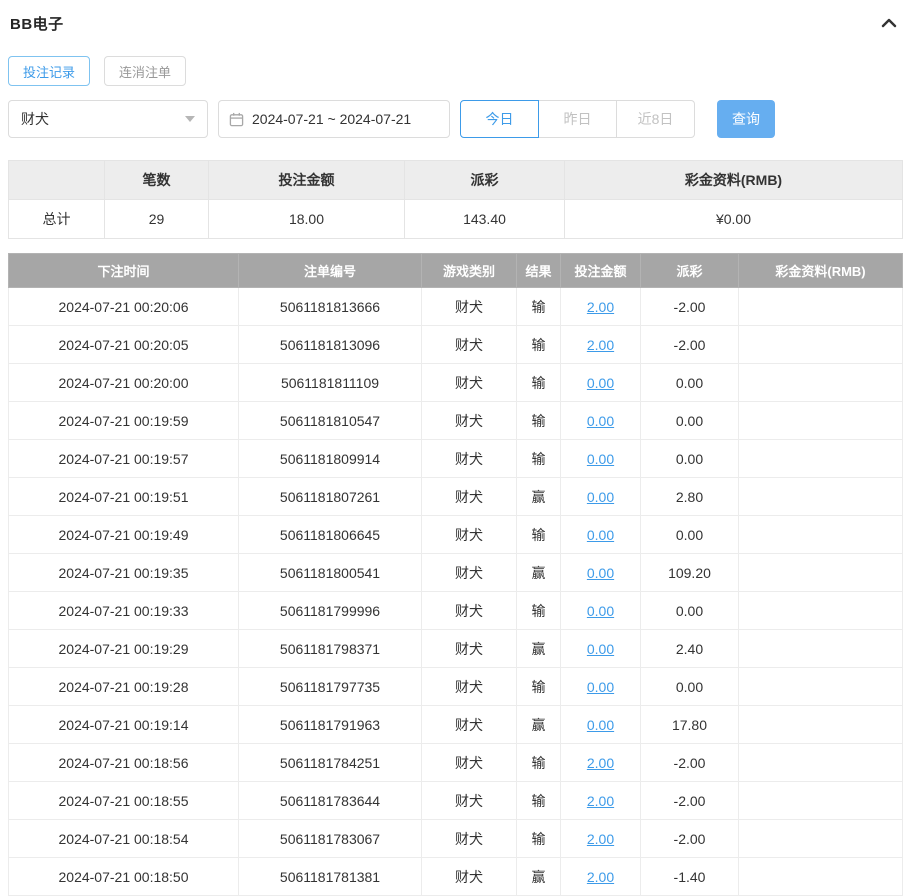  I want to click on bet-time-cell: 2024-07-21 00:19:35, so click(123, 572).